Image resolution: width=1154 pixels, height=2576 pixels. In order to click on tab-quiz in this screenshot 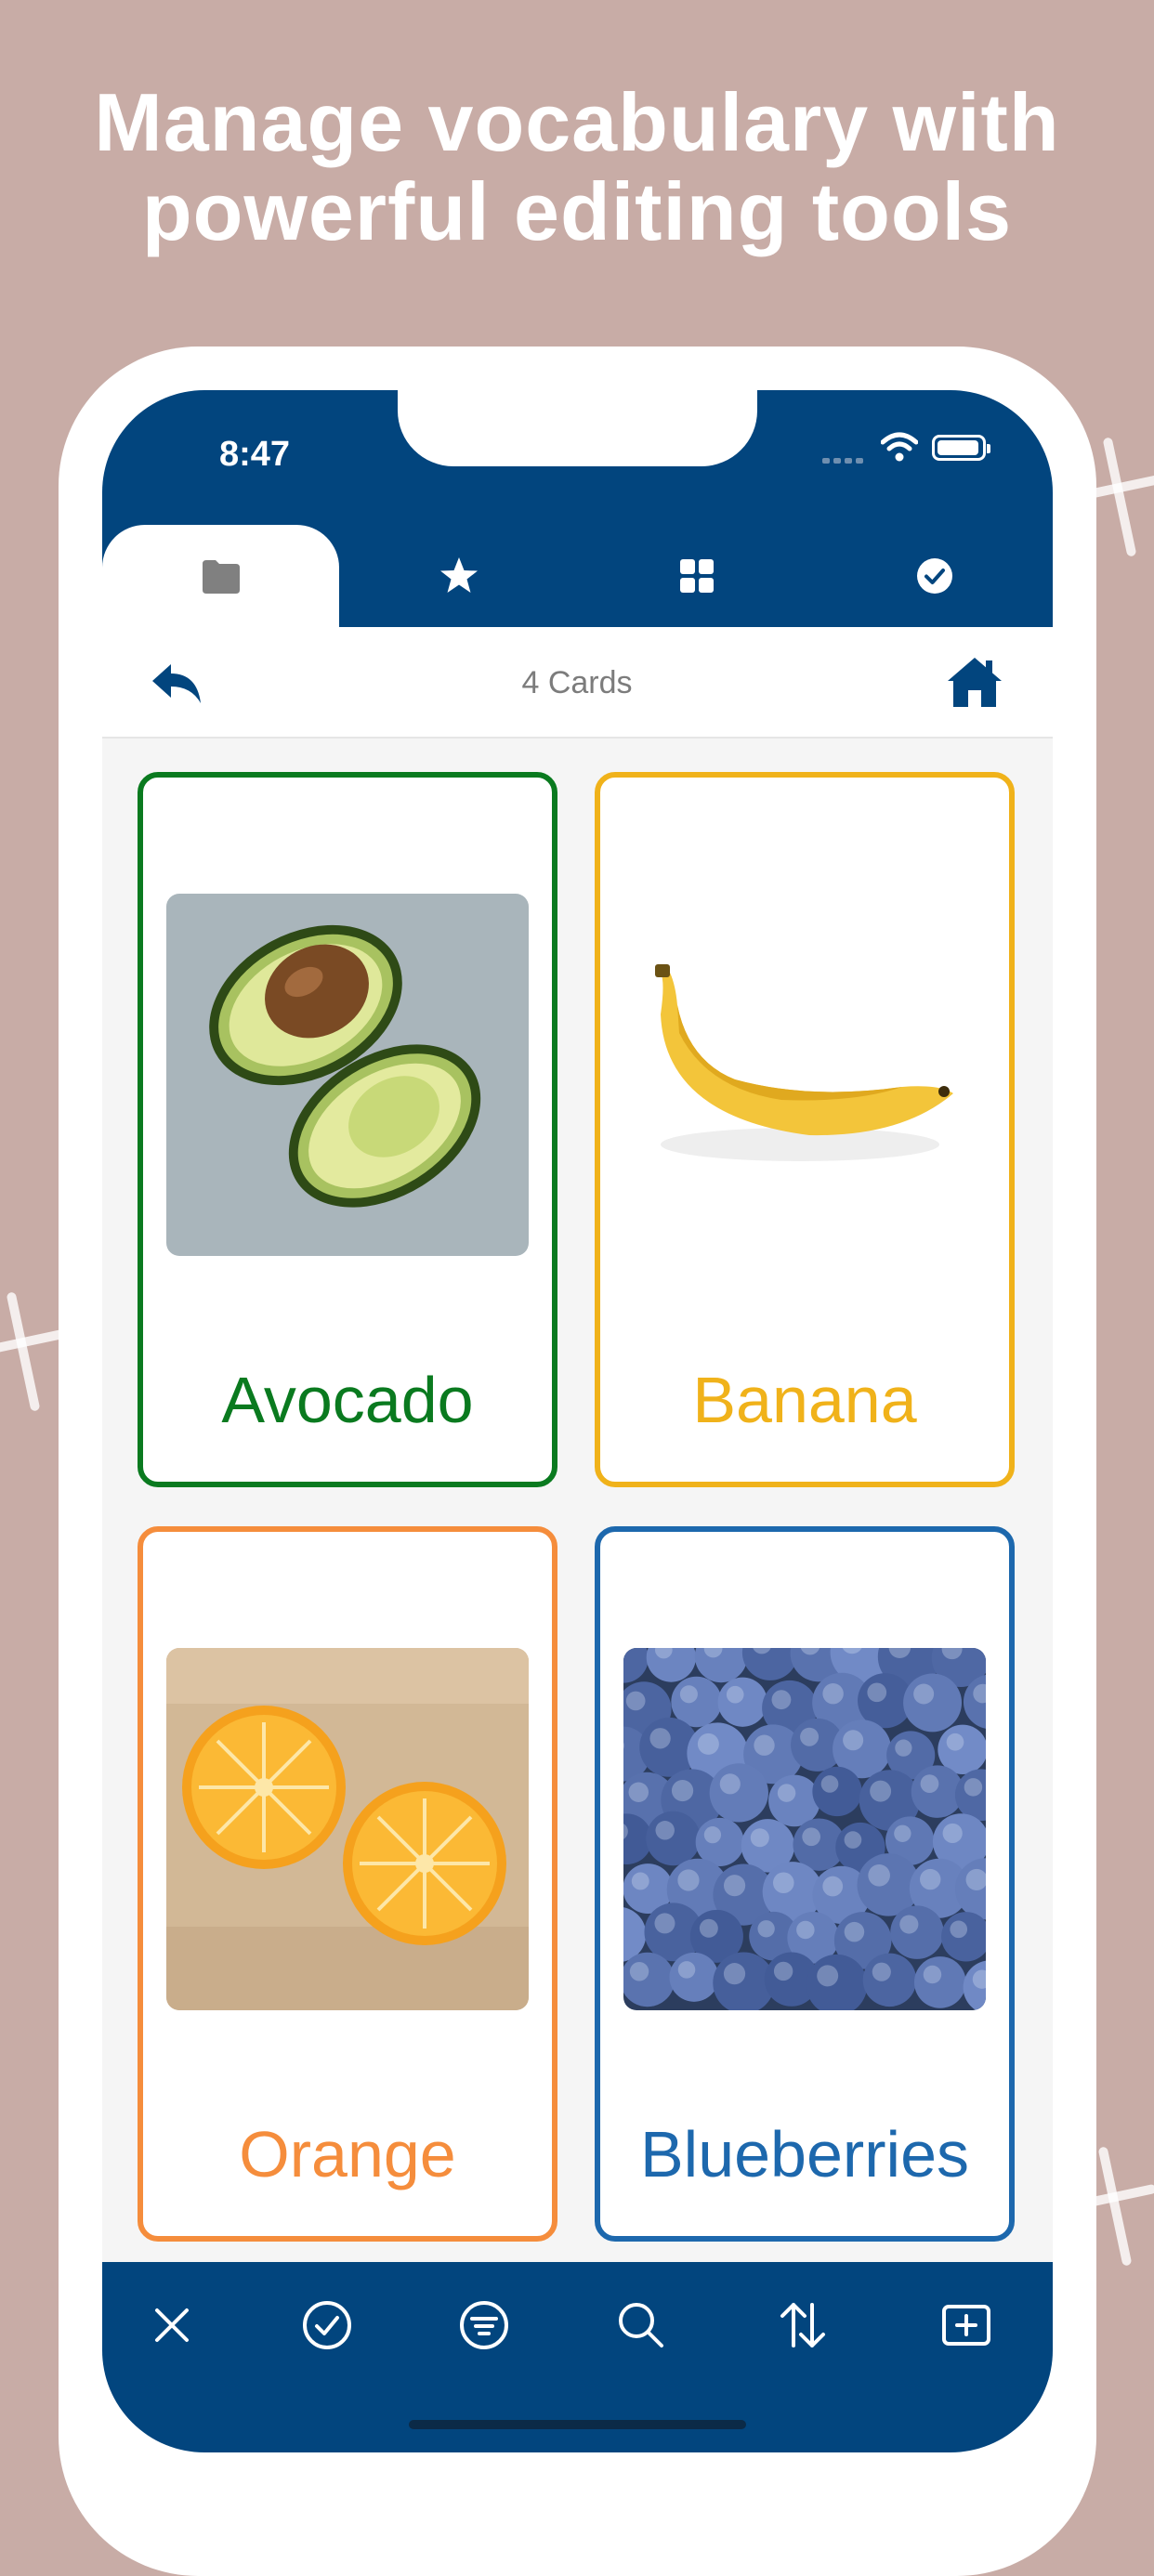, I will do `click(934, 576)`.